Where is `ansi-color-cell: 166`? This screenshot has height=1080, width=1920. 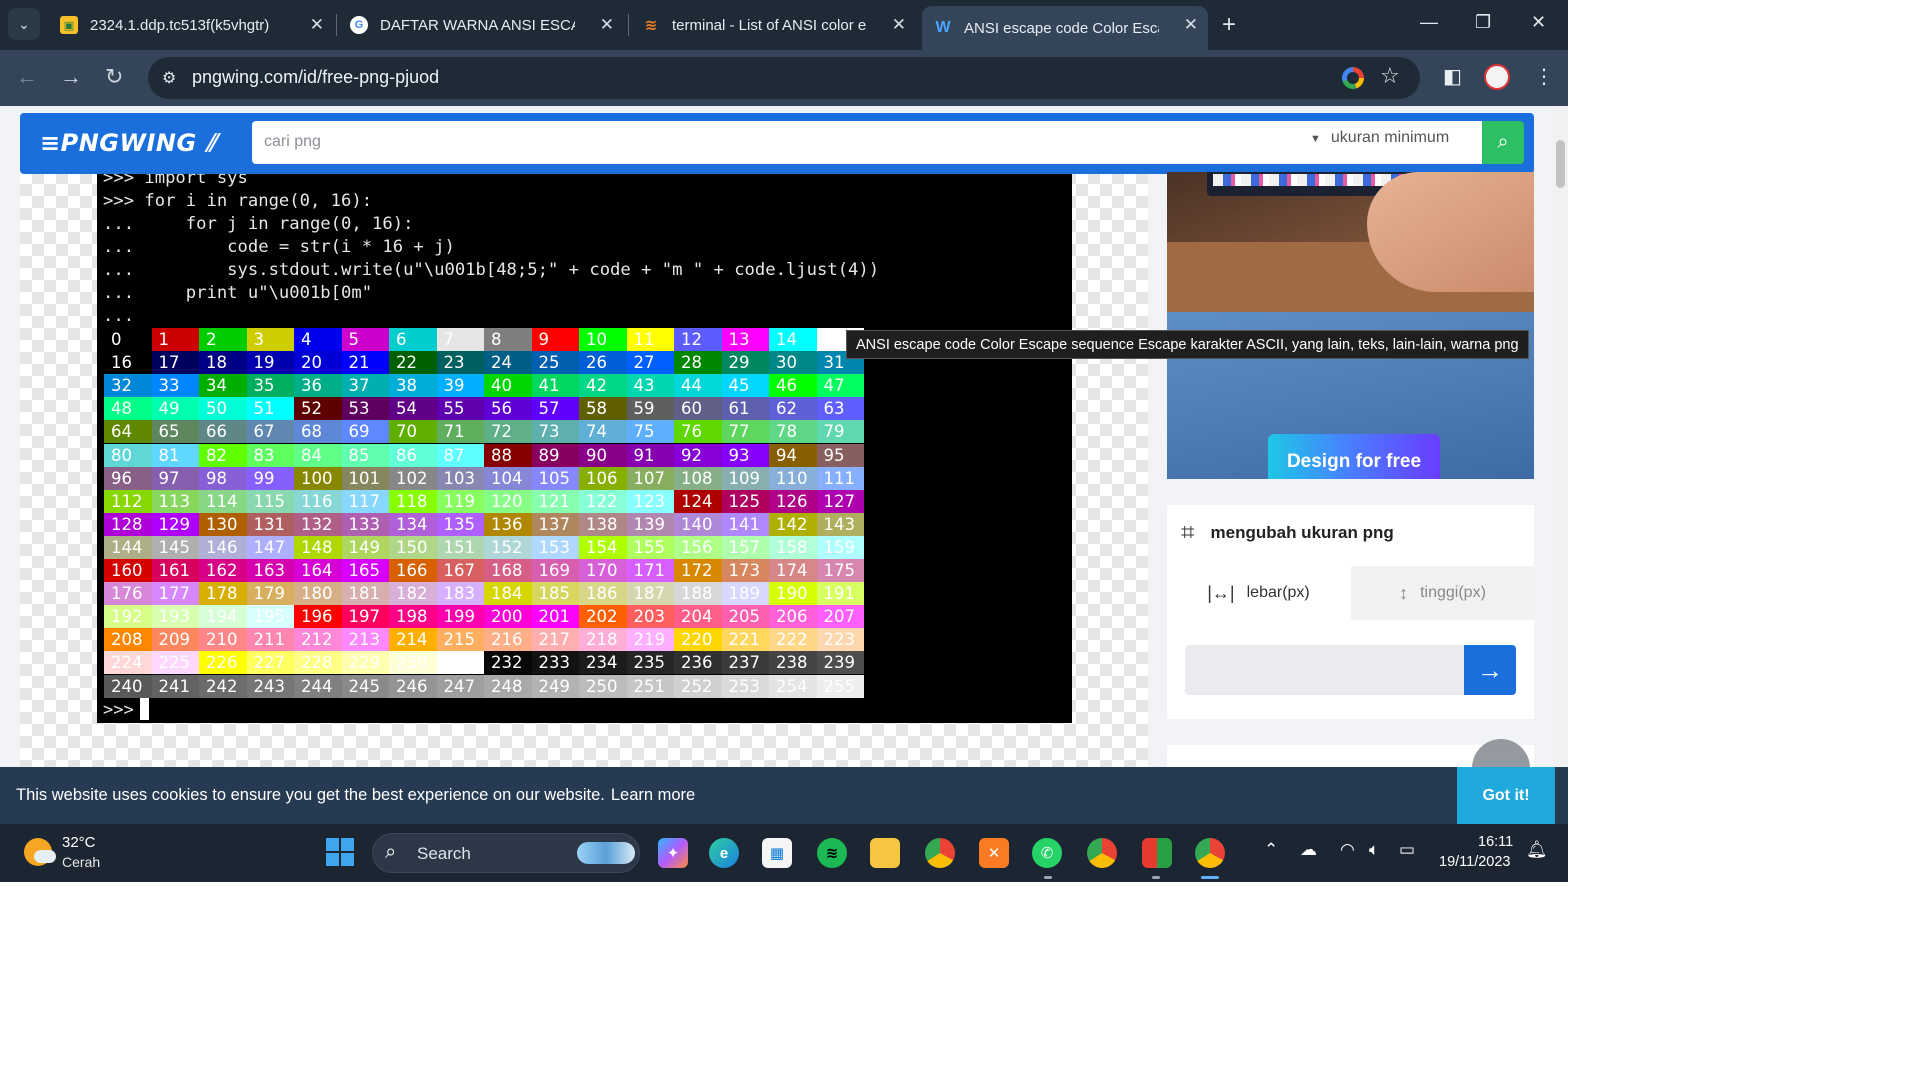
ansi-color-cell: 166 is located at coordinates (413, 570).